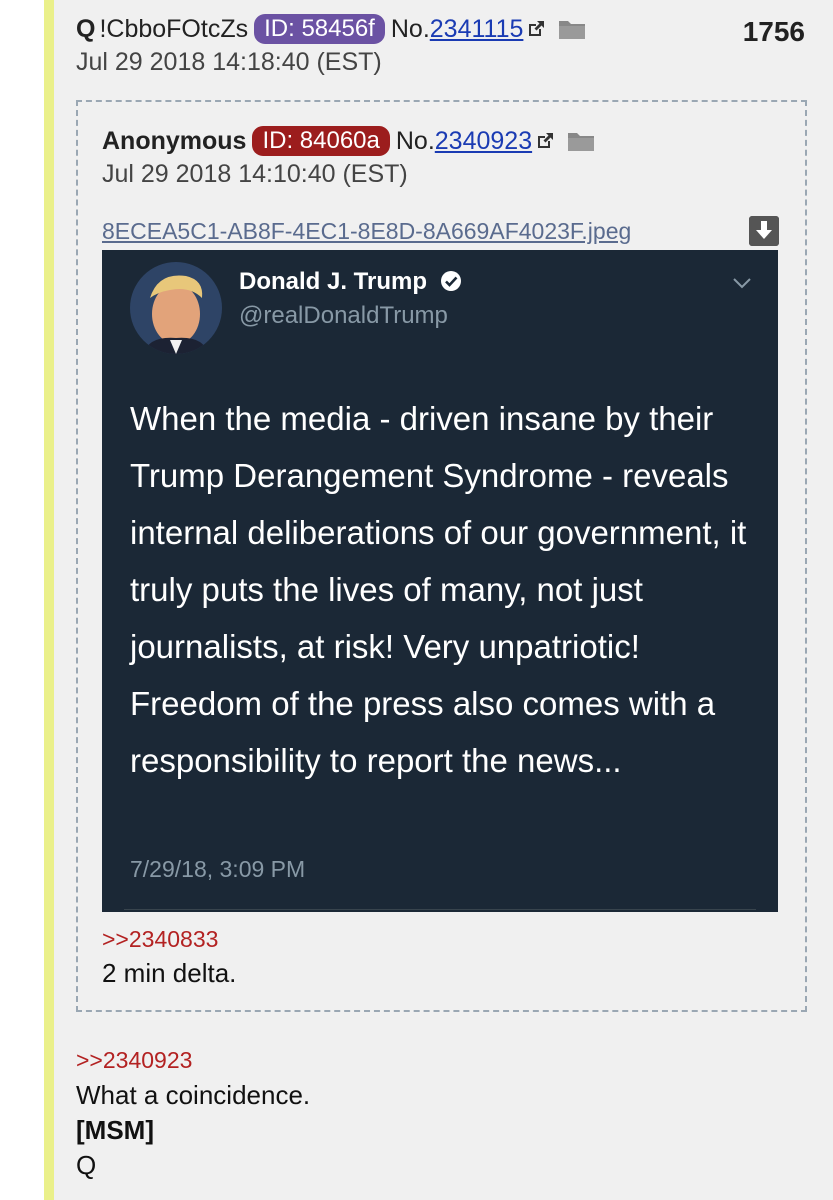 The height and width of the screenshot is (1200, 833). Describe the element at coordinates (450, 281) in the screenshot. I see `verified-badge-icon` at that location.